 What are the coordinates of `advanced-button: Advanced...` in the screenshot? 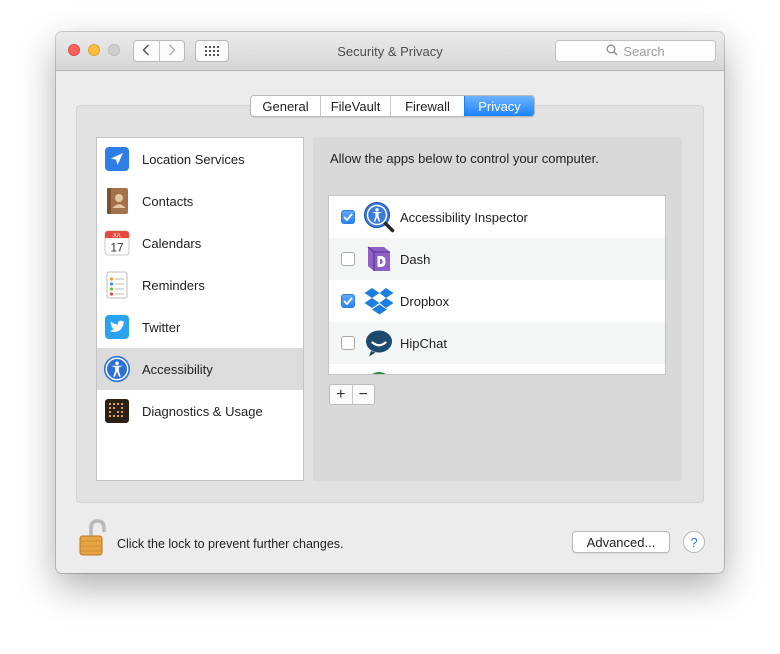 It's located at (621, 542).